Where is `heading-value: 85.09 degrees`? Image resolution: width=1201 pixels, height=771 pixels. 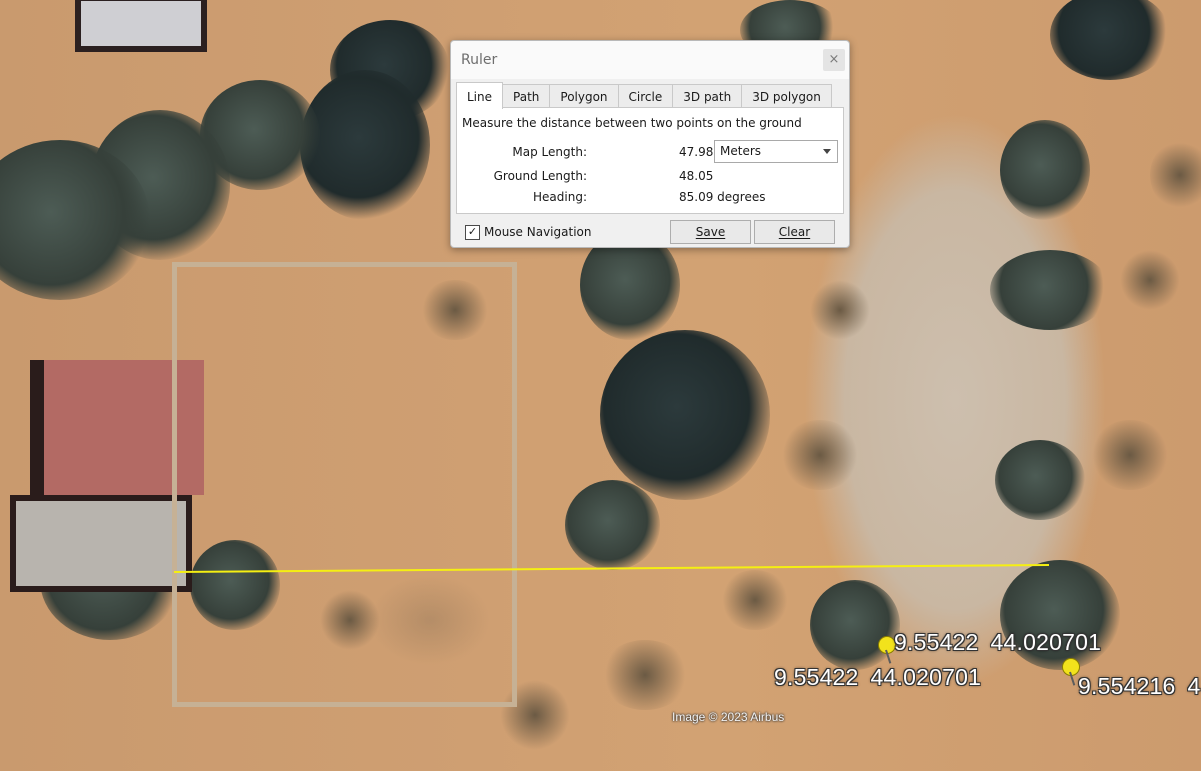 heading-value: 85.09 degrees is located at coordinates (722, 197).